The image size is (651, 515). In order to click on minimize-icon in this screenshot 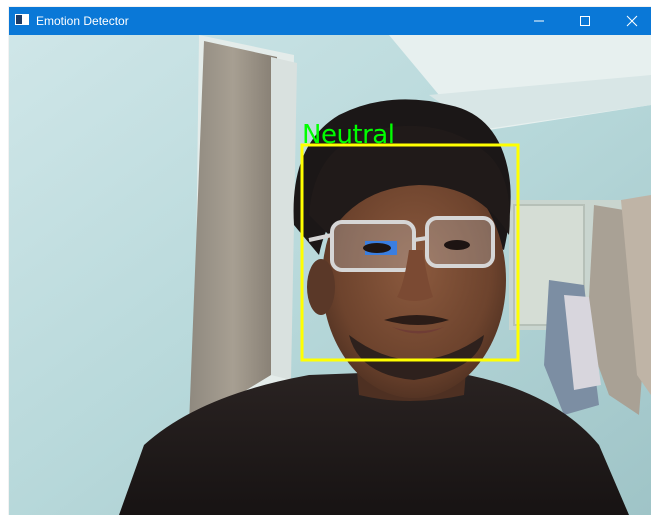, I will do `click(539, 21)`.